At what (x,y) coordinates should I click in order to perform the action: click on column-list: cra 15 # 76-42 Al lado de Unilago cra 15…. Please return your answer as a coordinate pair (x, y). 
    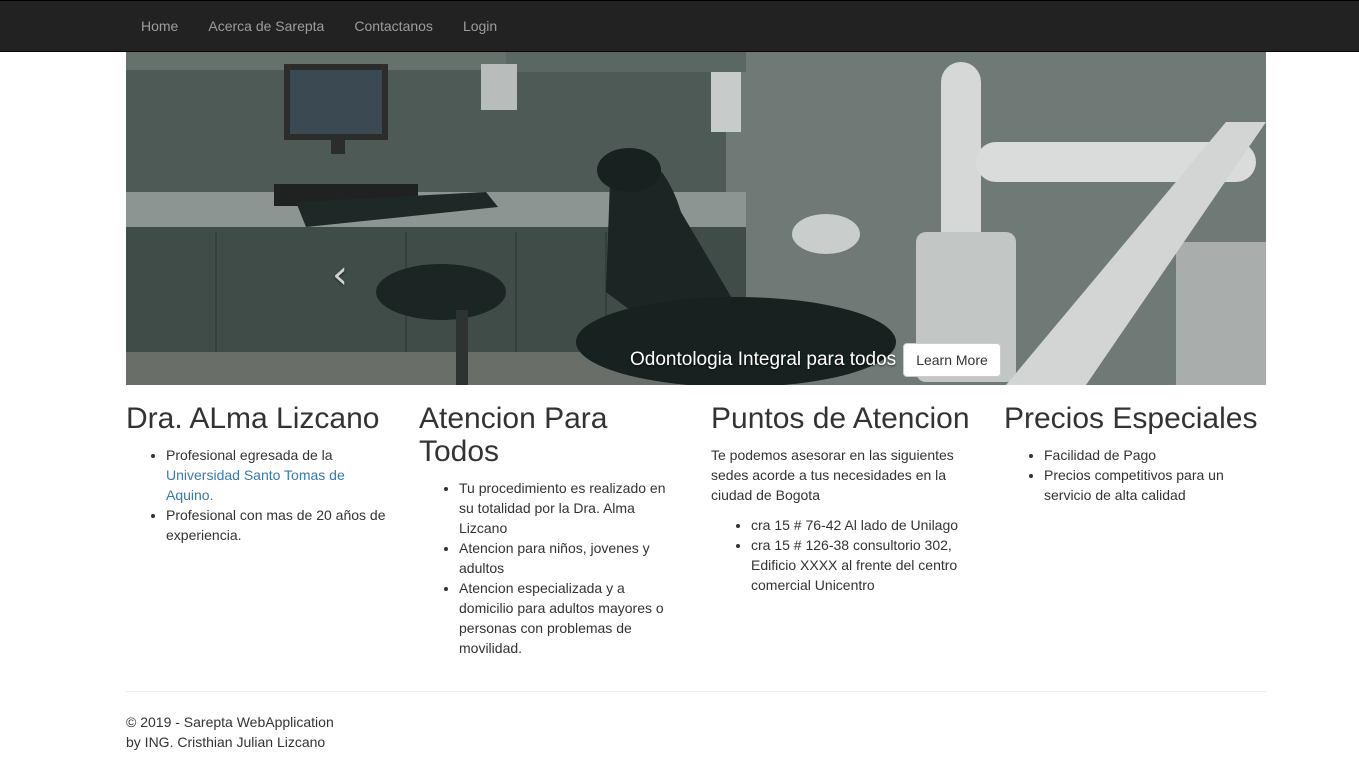
    Looking at the image, I should click on (842, 555).